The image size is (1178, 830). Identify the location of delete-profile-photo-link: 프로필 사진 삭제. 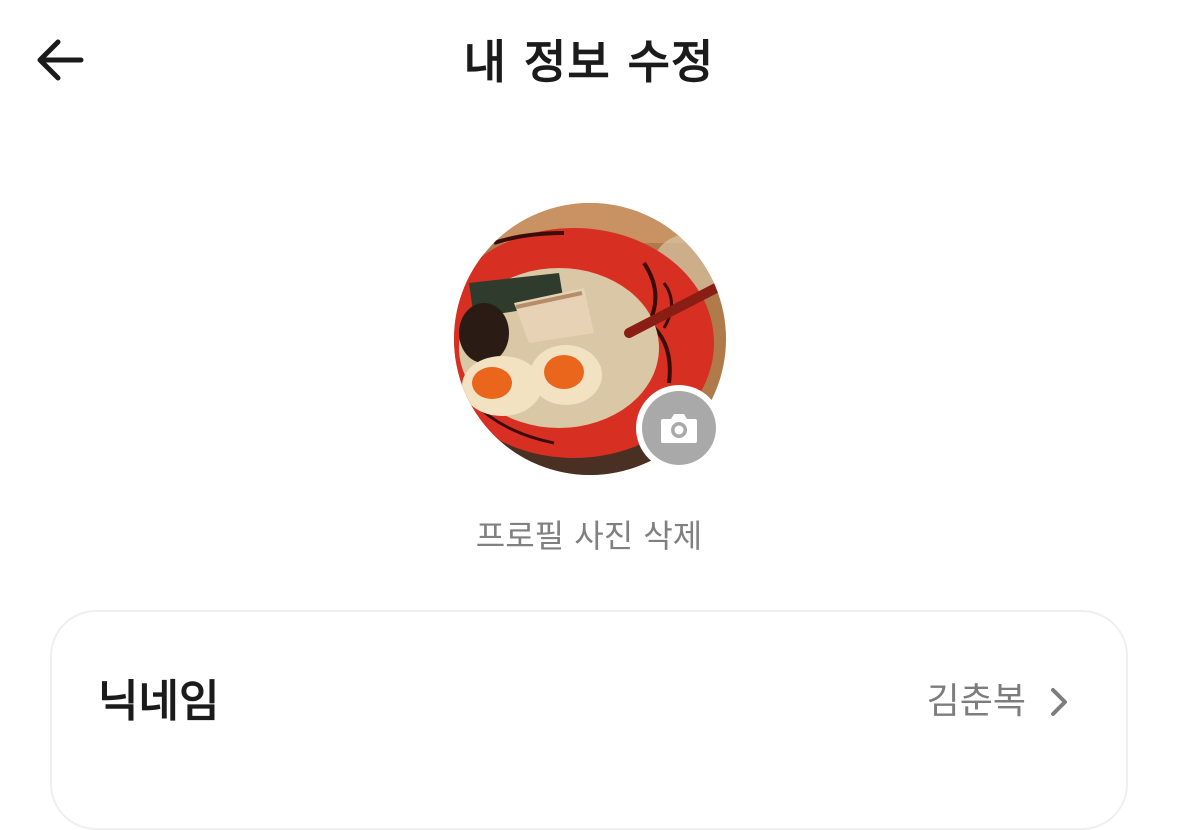
(589, 536).